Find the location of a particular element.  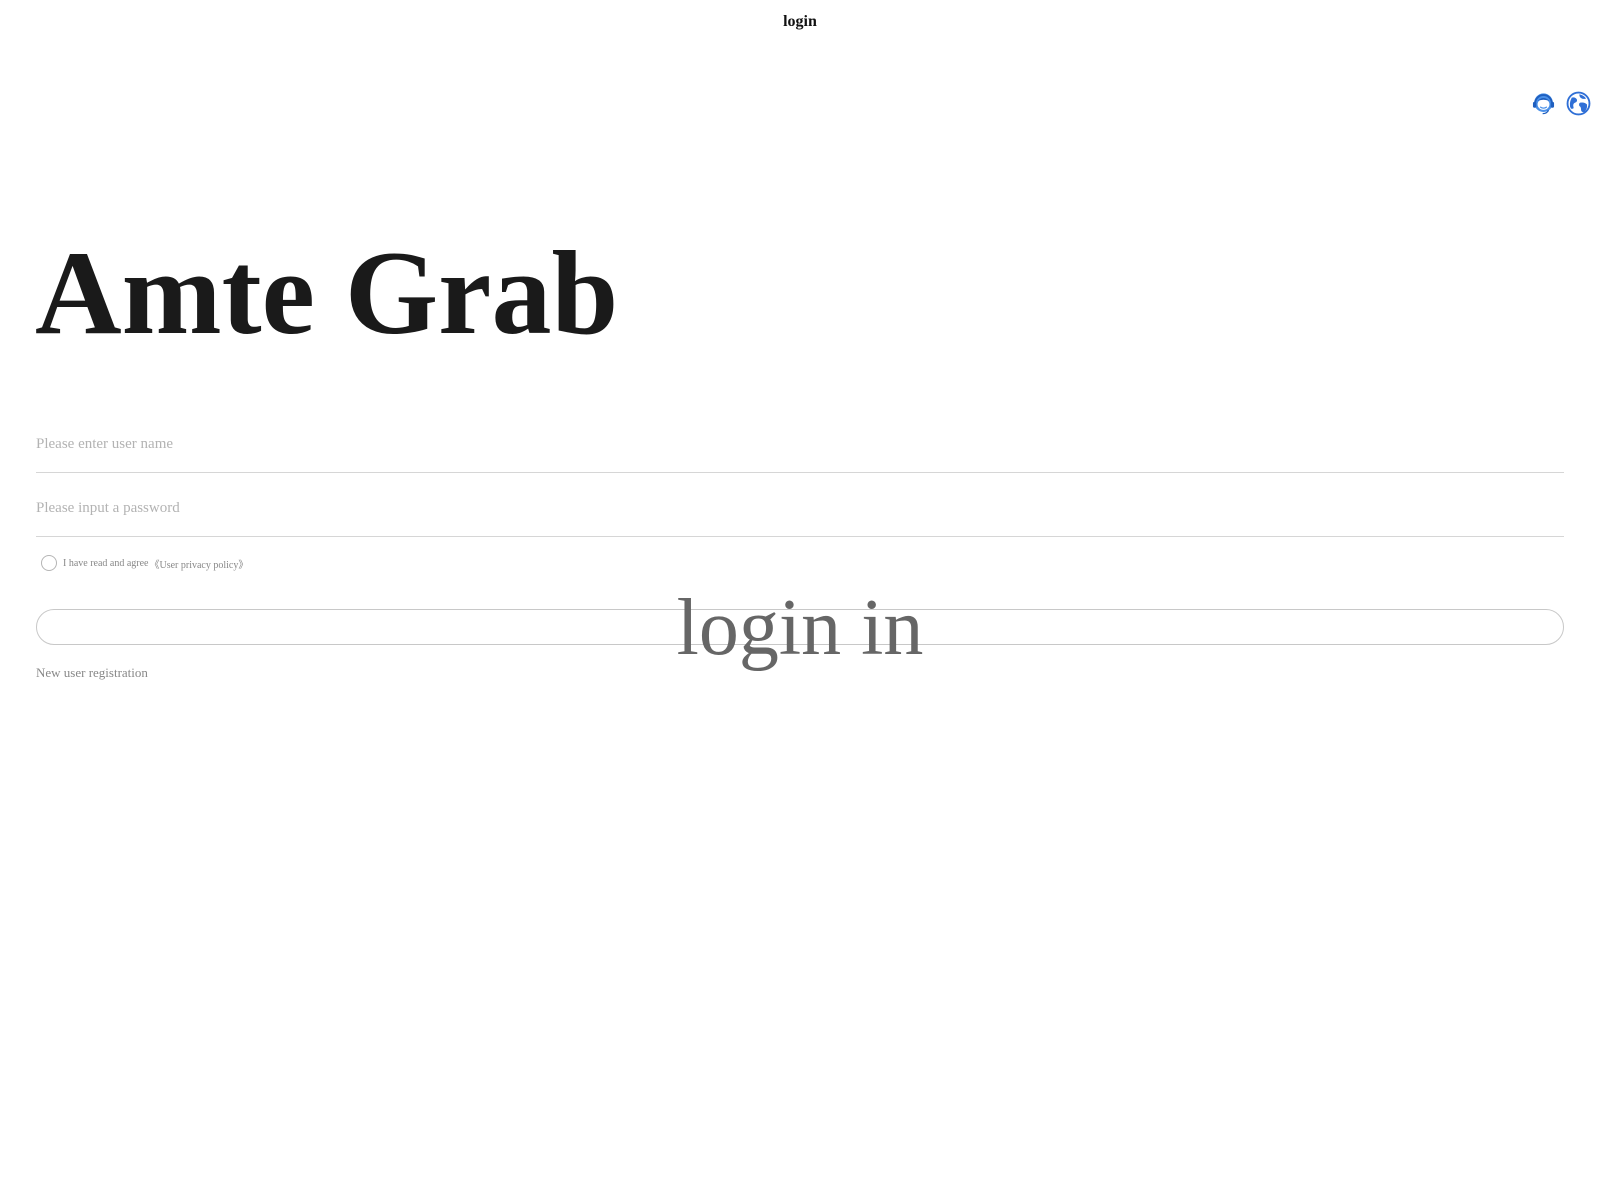

globe-icon-graphic is located at coordinates (1578, 103).